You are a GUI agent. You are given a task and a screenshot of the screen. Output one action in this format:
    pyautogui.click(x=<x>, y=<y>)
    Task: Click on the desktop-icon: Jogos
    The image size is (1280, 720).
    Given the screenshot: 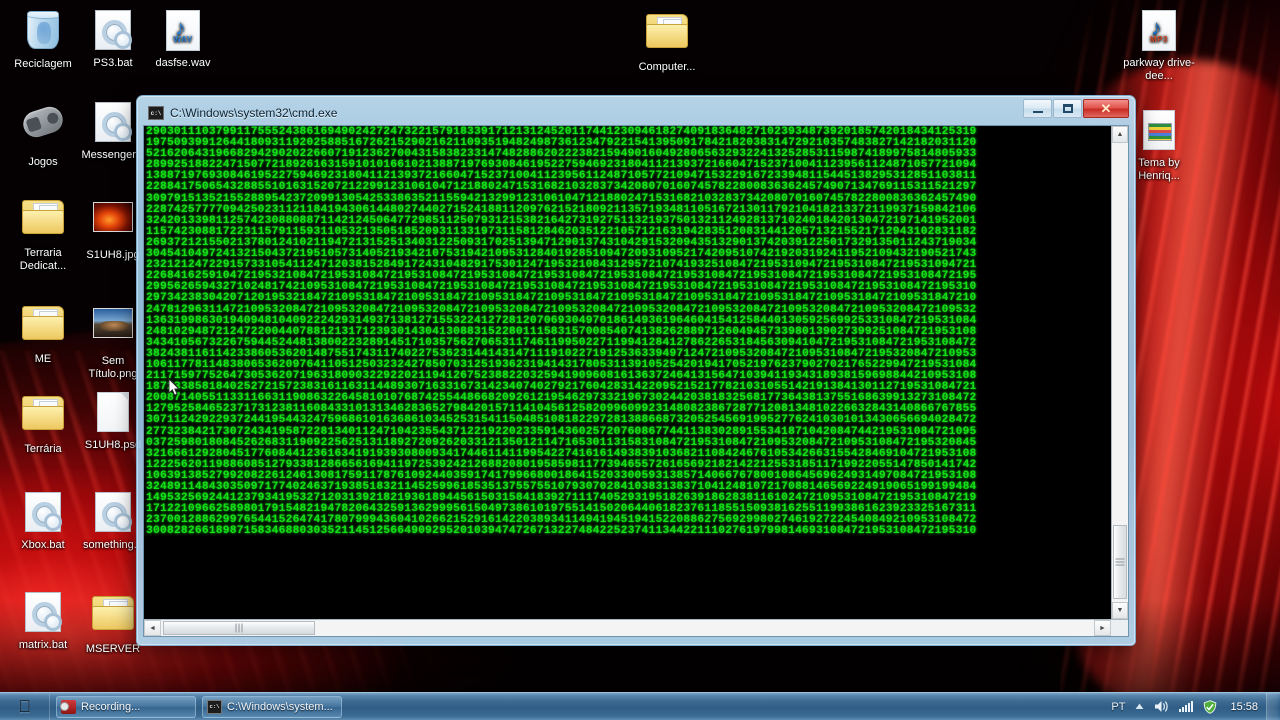 What is the action you would take?
    pyautogui.click(x=43, y=134)
    